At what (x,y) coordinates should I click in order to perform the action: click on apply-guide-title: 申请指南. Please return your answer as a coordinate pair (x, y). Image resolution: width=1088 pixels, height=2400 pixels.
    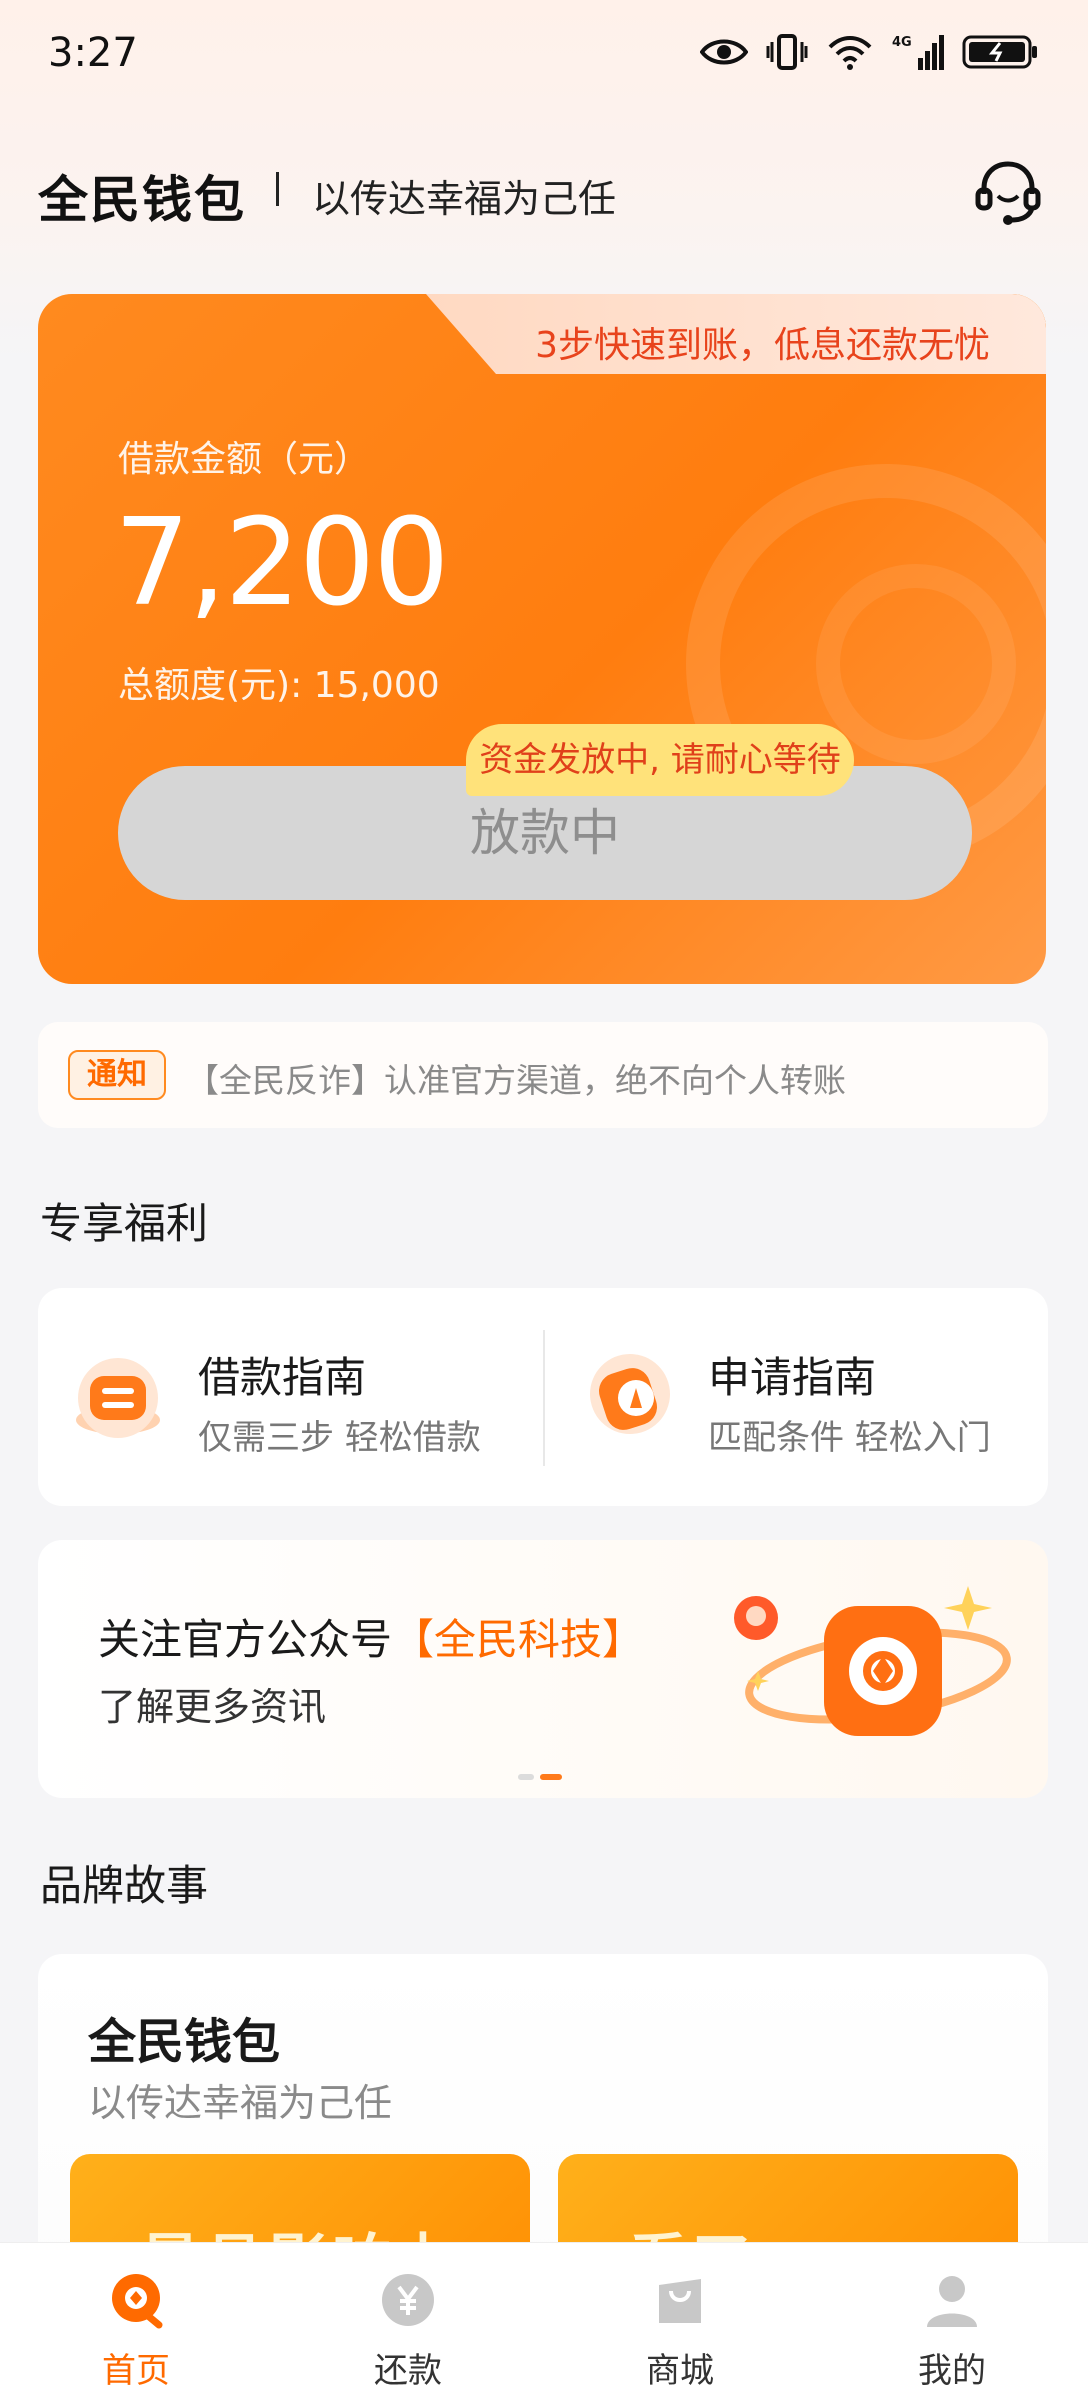
    Looking at the image, I should click on (792, 1377).